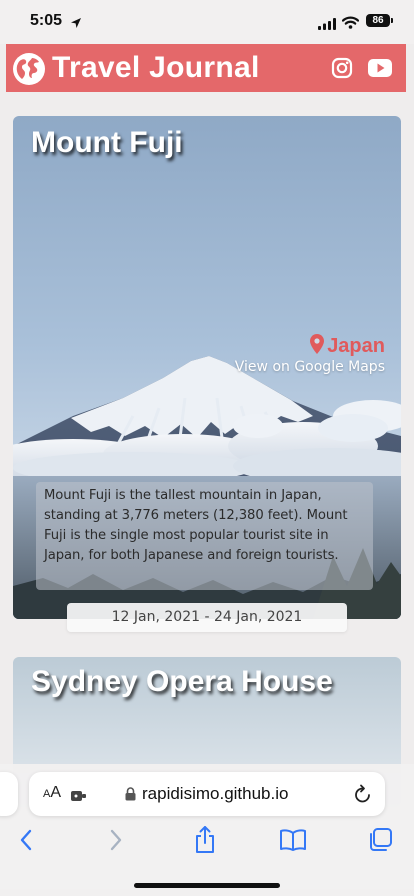 The height and width of the screenshot is (896, 414). Describe the element at coordinates (182, 681) in the screenshot. I see `entry-title: Sydney Opera House` at that location.